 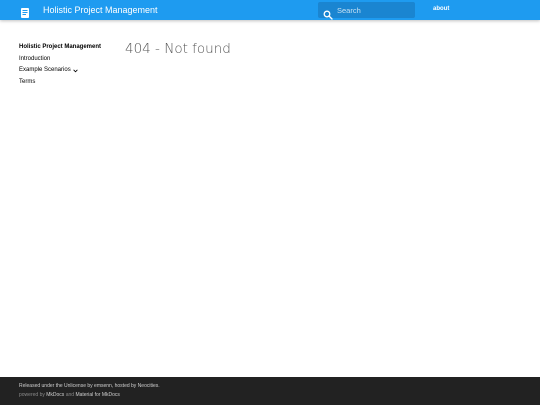 What do you see at coordinates (35, 59) in the screenshot?
I see `sidebar-item-label: Introduction` at bounding box center [35, 59].